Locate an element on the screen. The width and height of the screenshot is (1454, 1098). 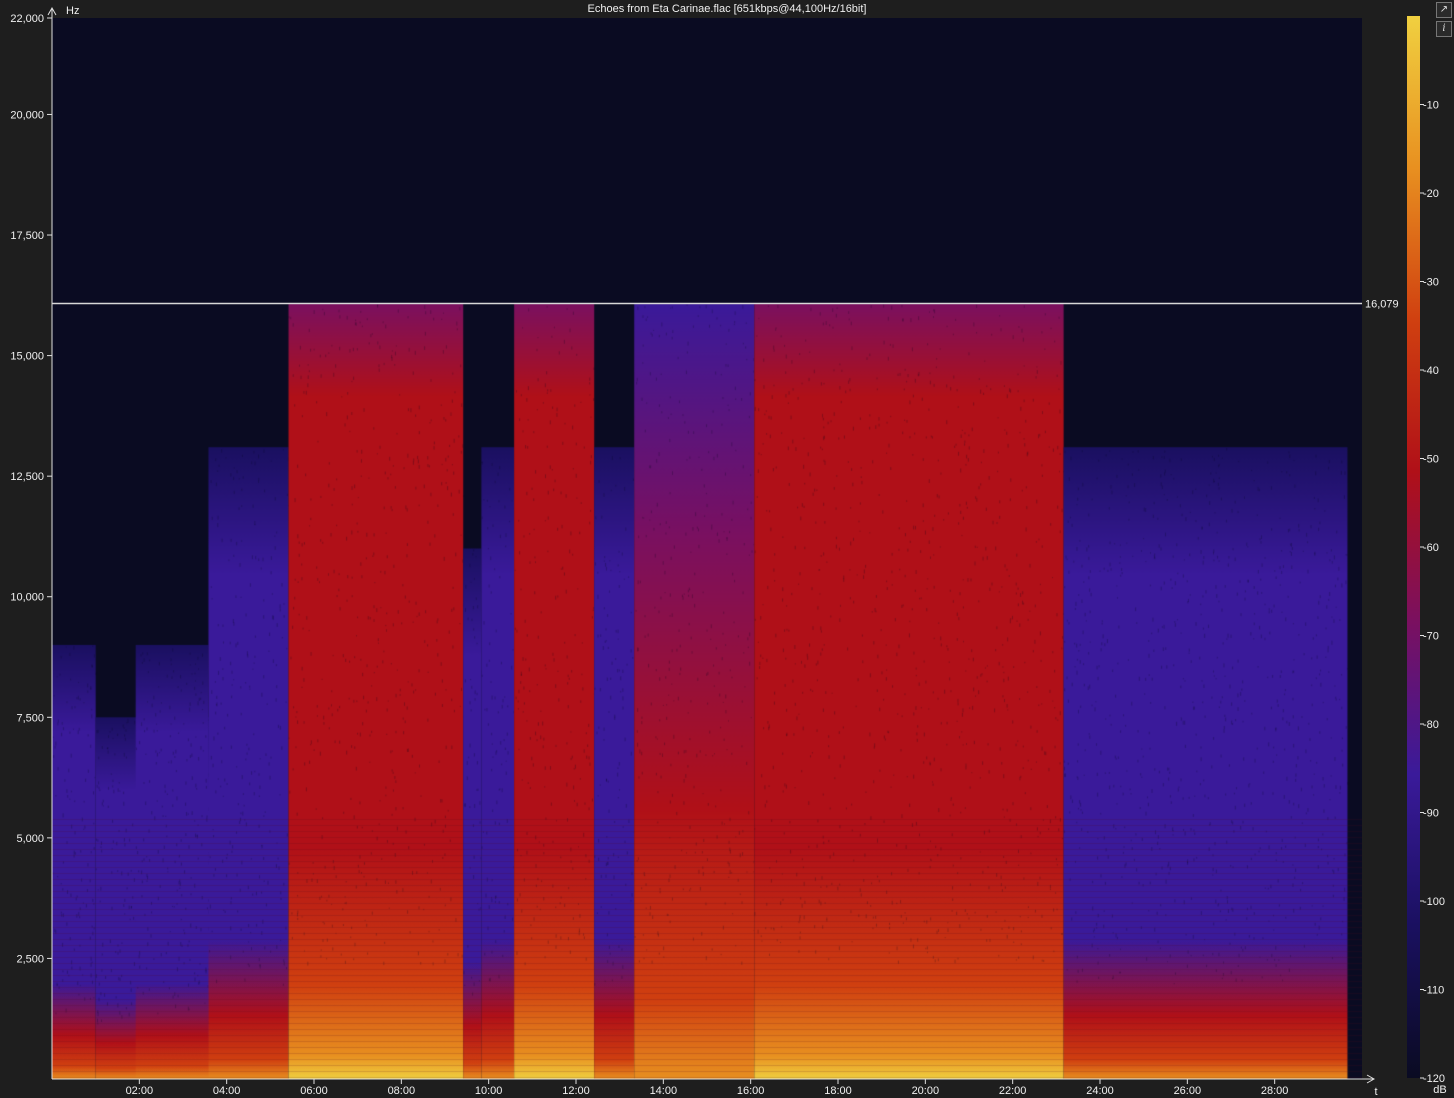
y-tick-label-3: 10,000 is located at coordinates (27, 598).